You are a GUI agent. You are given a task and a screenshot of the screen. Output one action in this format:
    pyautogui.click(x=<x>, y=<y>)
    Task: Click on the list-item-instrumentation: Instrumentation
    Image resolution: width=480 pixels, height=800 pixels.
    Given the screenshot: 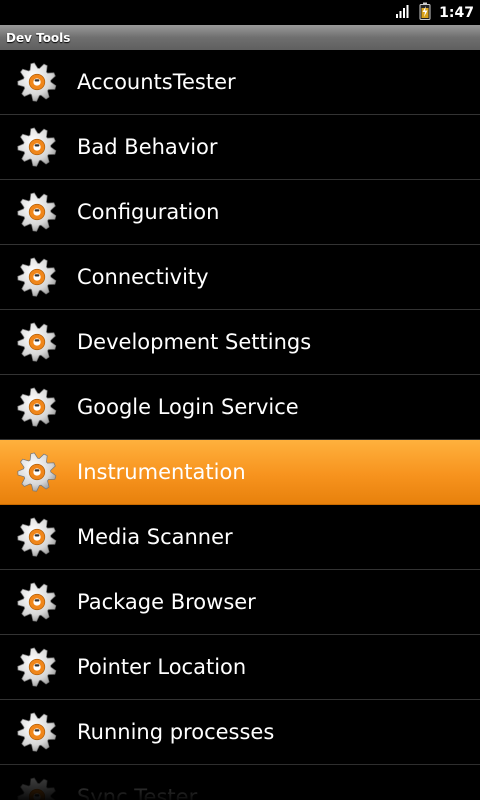 What is the action you would take?
    pyautogui.click(x=240, y=472)
    